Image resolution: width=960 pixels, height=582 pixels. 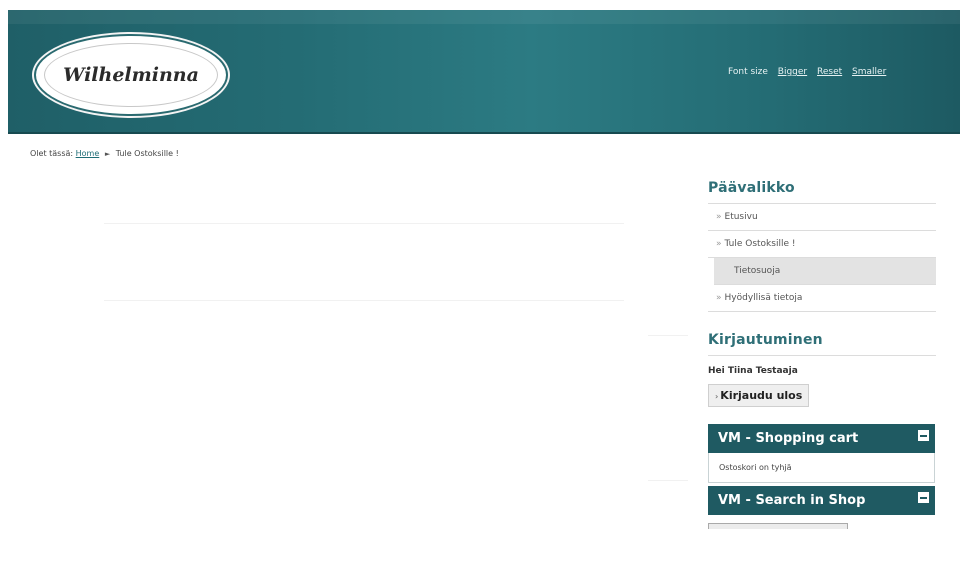 What do you see at coordinates (52, 153) in the screenshot?
I see `breadcrumb-prefix: Olet tässä:` at bounding box center [52, 153].